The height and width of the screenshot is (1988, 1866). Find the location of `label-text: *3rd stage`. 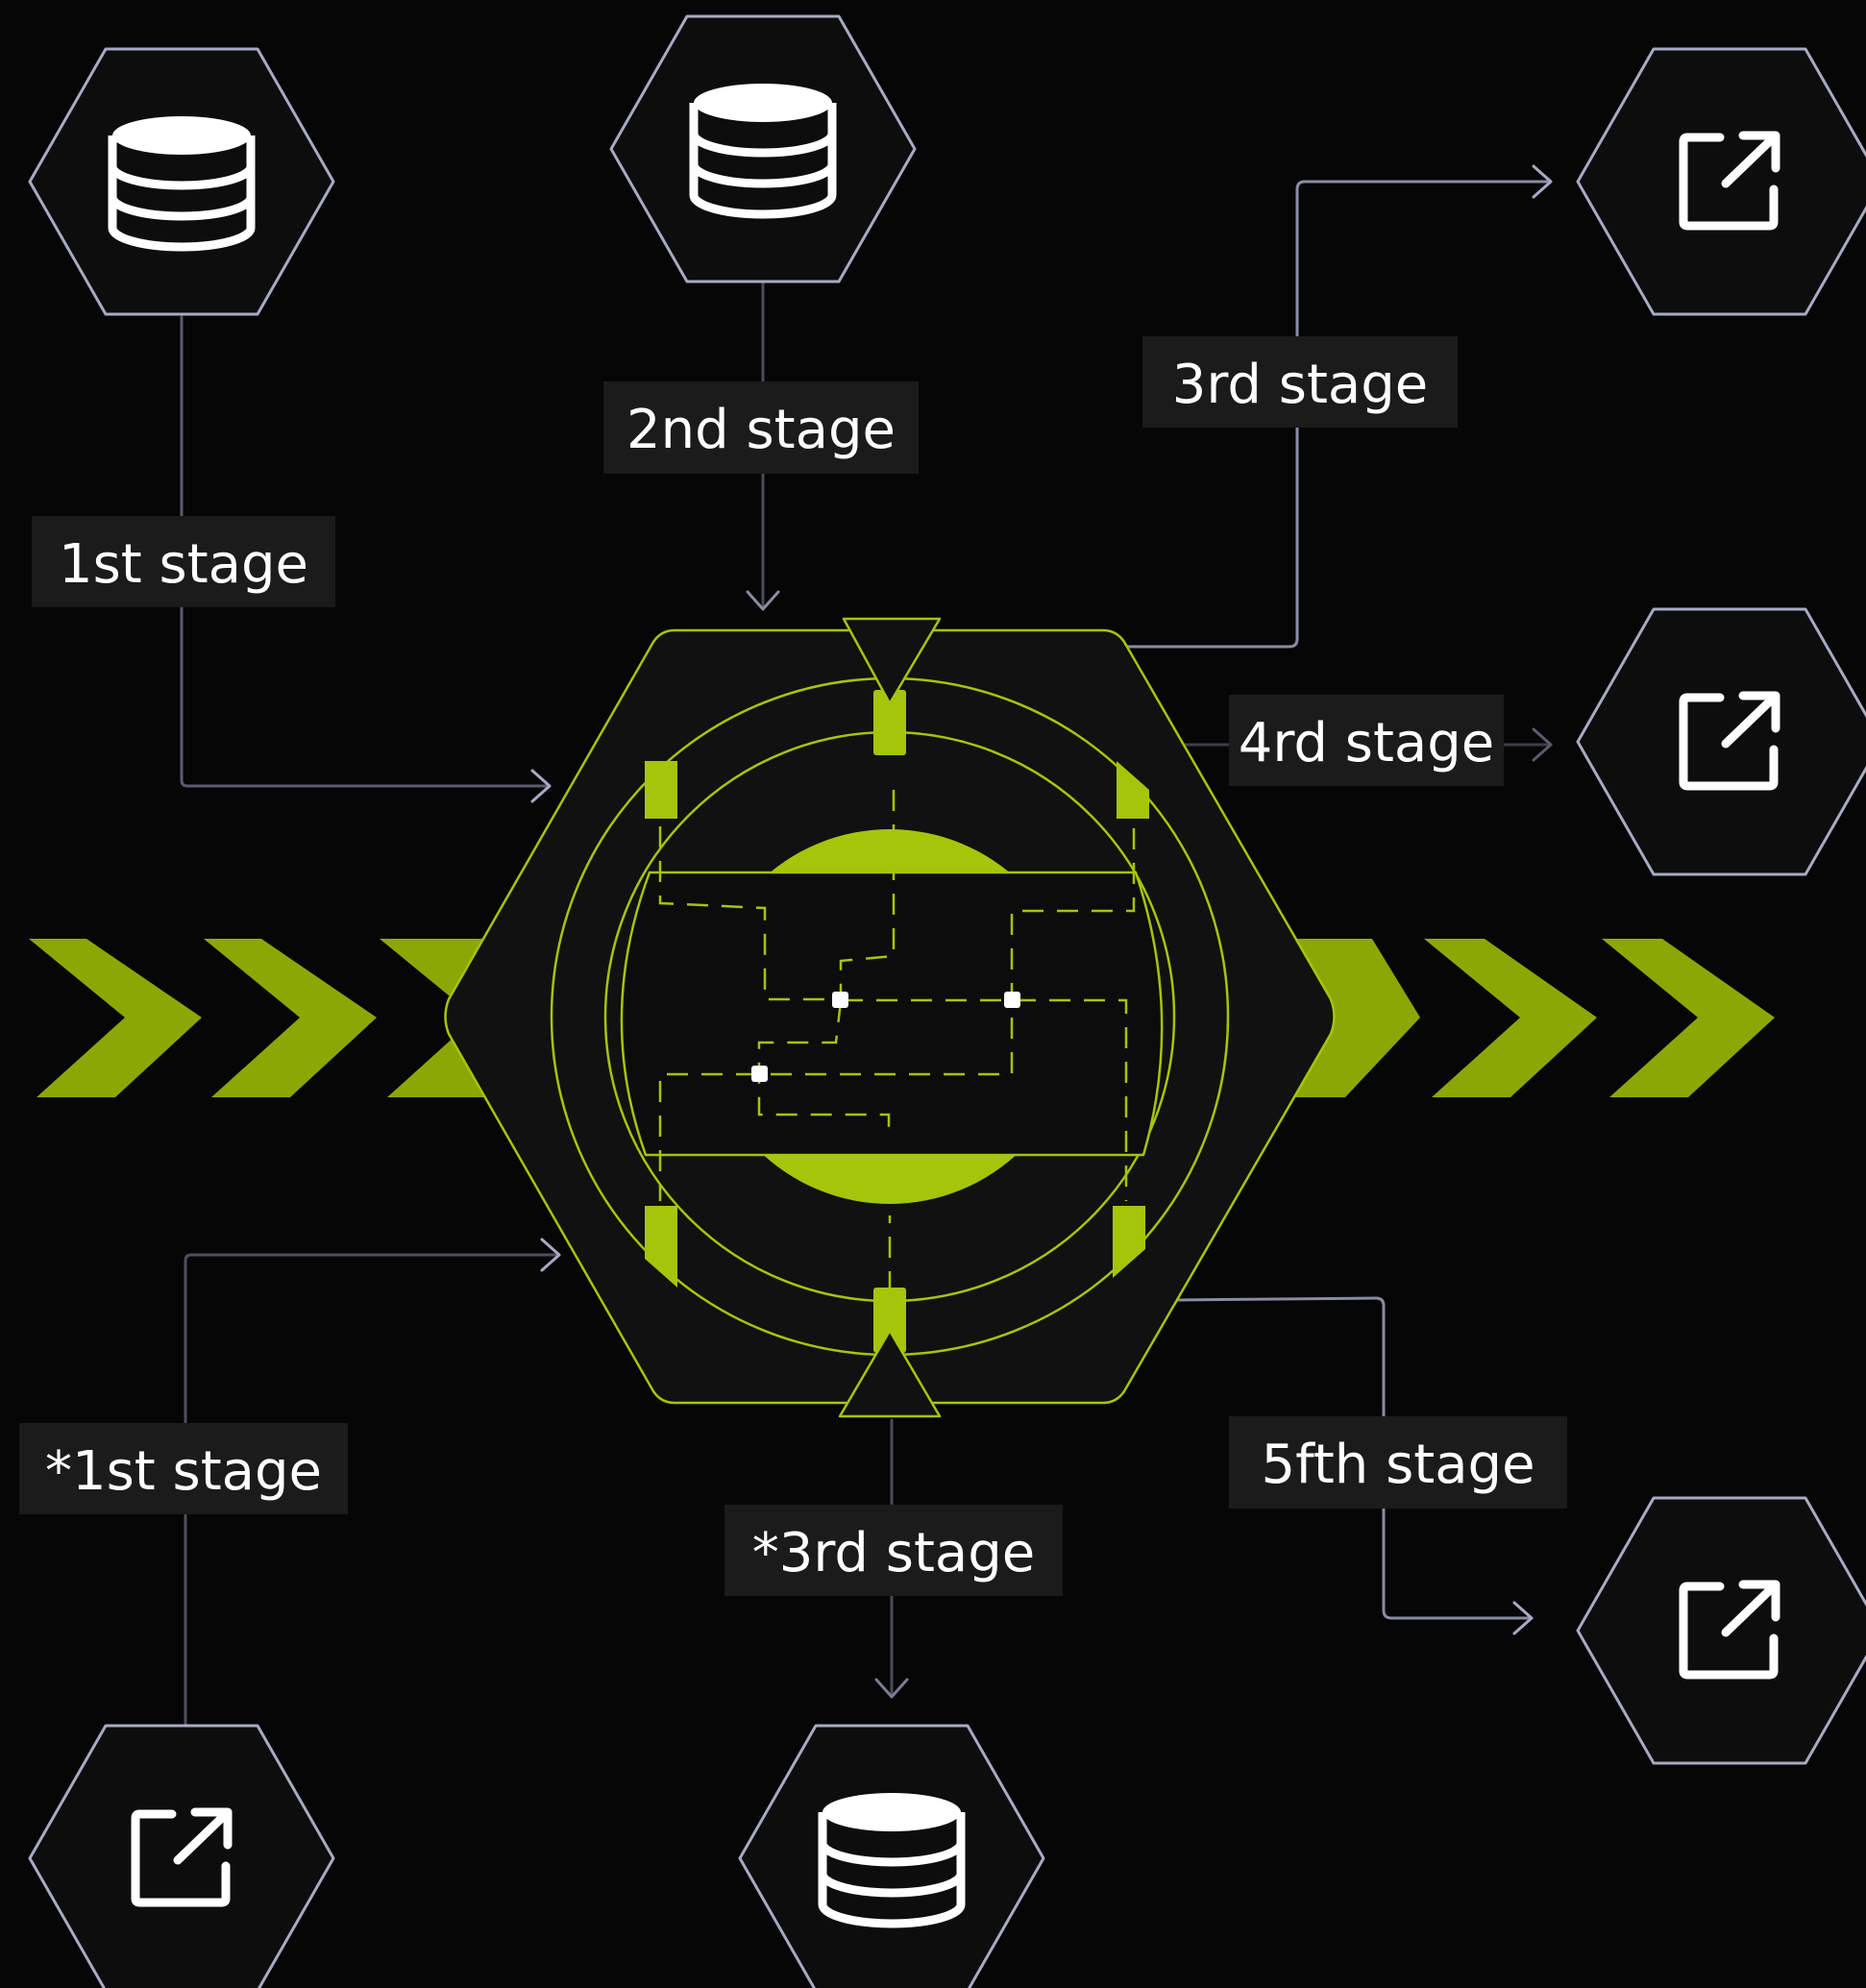

label-text: *3rd stage is located at coordinates (893, 1553).